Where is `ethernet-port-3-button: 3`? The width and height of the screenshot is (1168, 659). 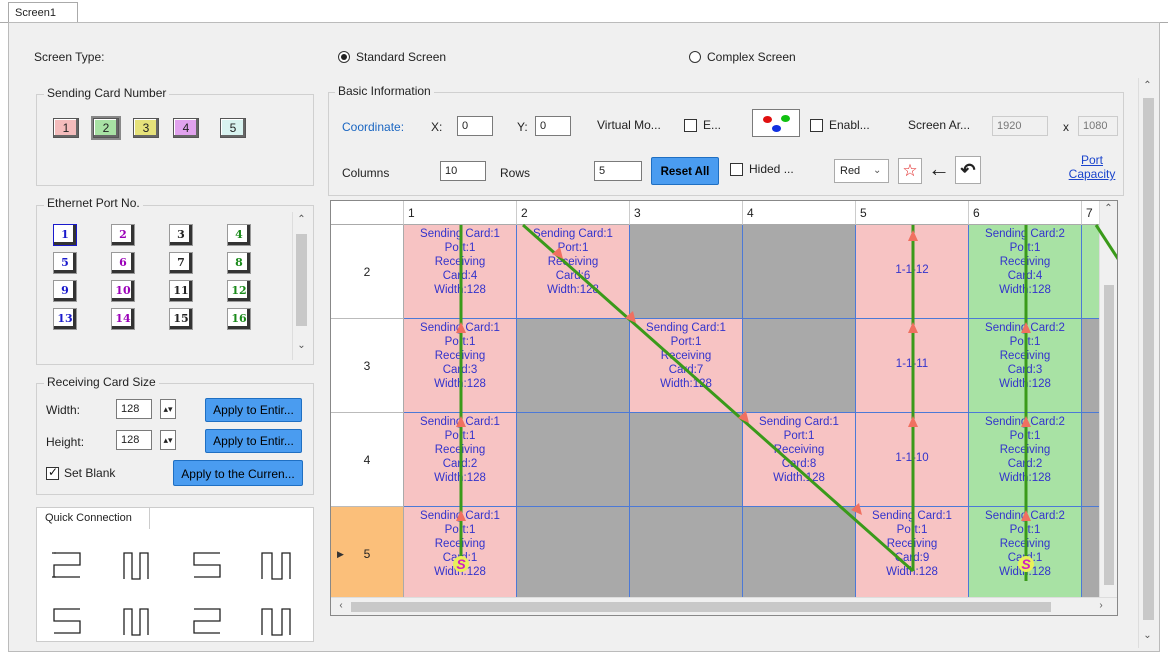
ethernet-port-3-button: 3 is located at coordinates (181, 235).